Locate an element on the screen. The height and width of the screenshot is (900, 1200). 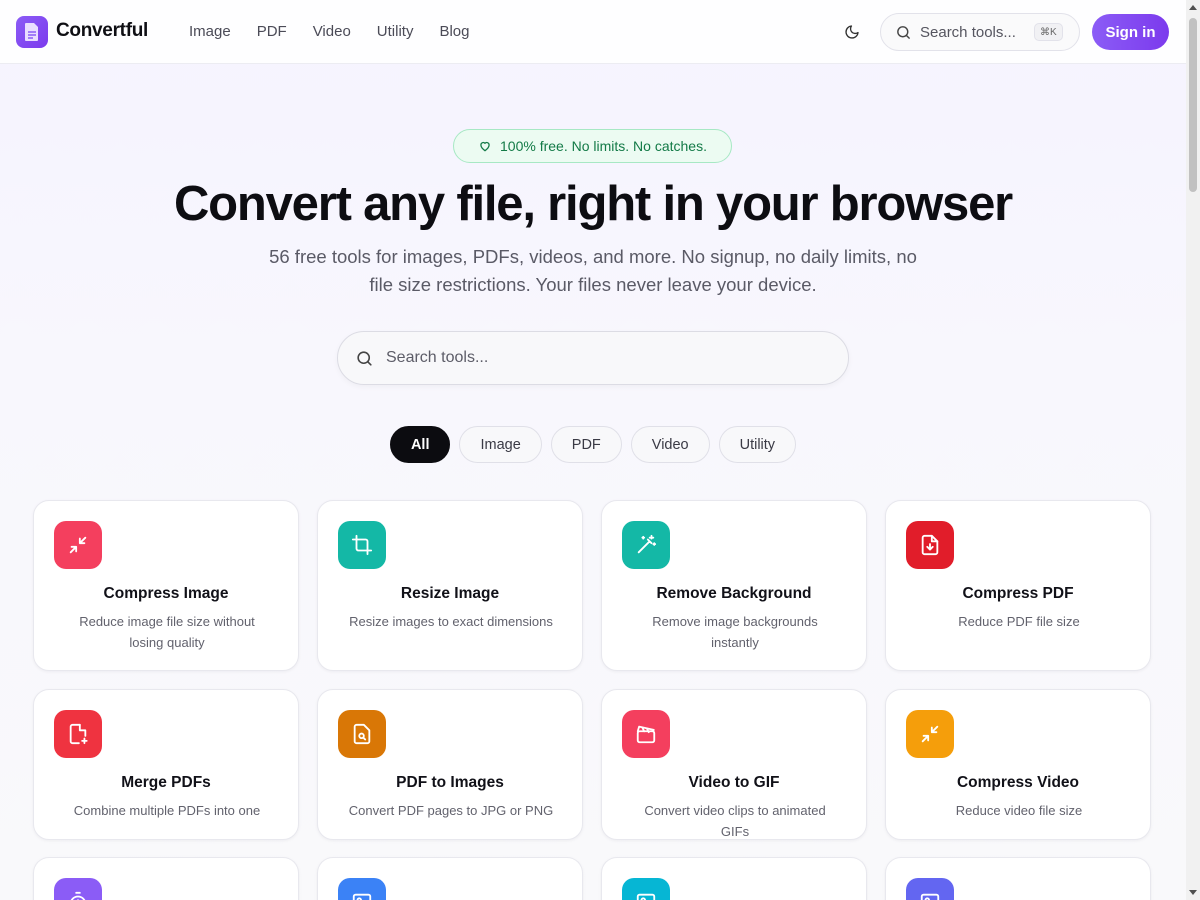
tool-search is located at coordinates (593, 358).